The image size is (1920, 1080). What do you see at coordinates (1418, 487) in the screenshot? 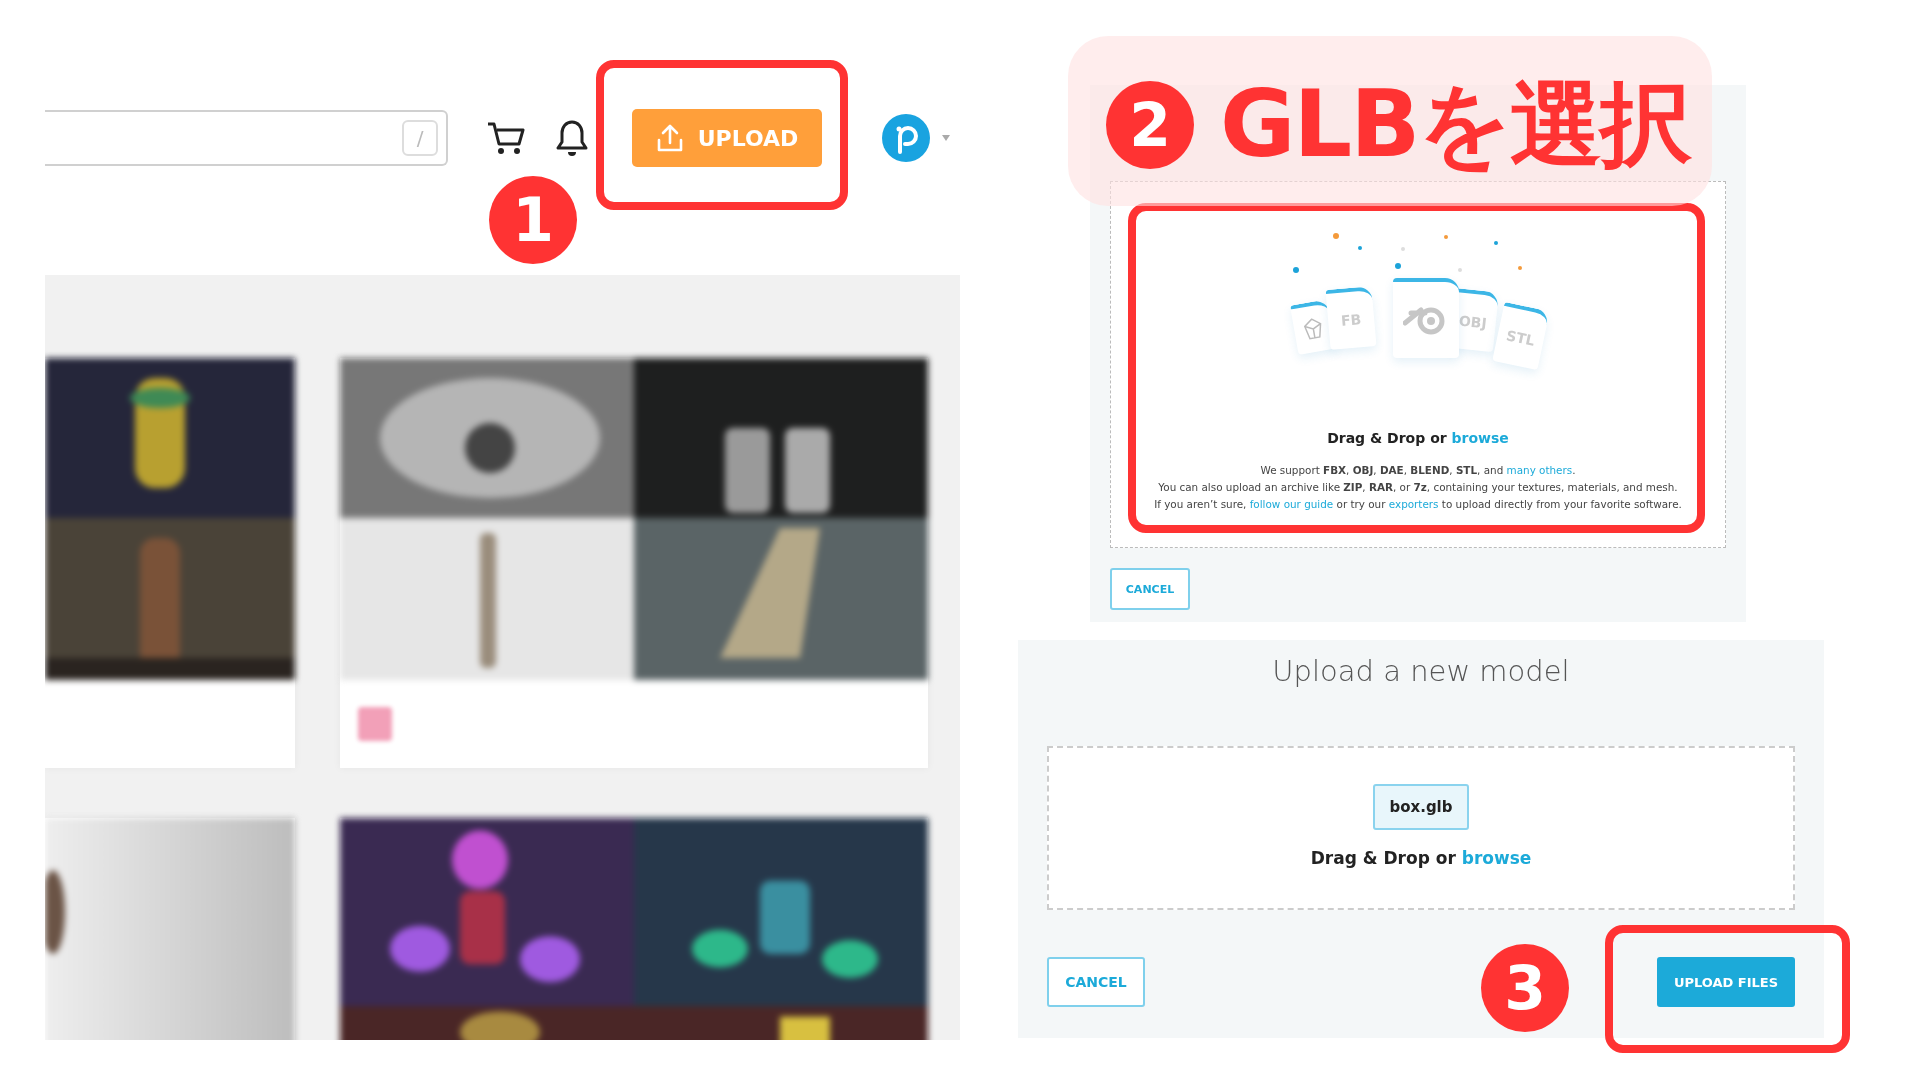
I see `support-note: You can also upload an archive like ZIP, RAR, or 7z, containing your textures, materials, and mesh.` at bounding box center [1418, 487].